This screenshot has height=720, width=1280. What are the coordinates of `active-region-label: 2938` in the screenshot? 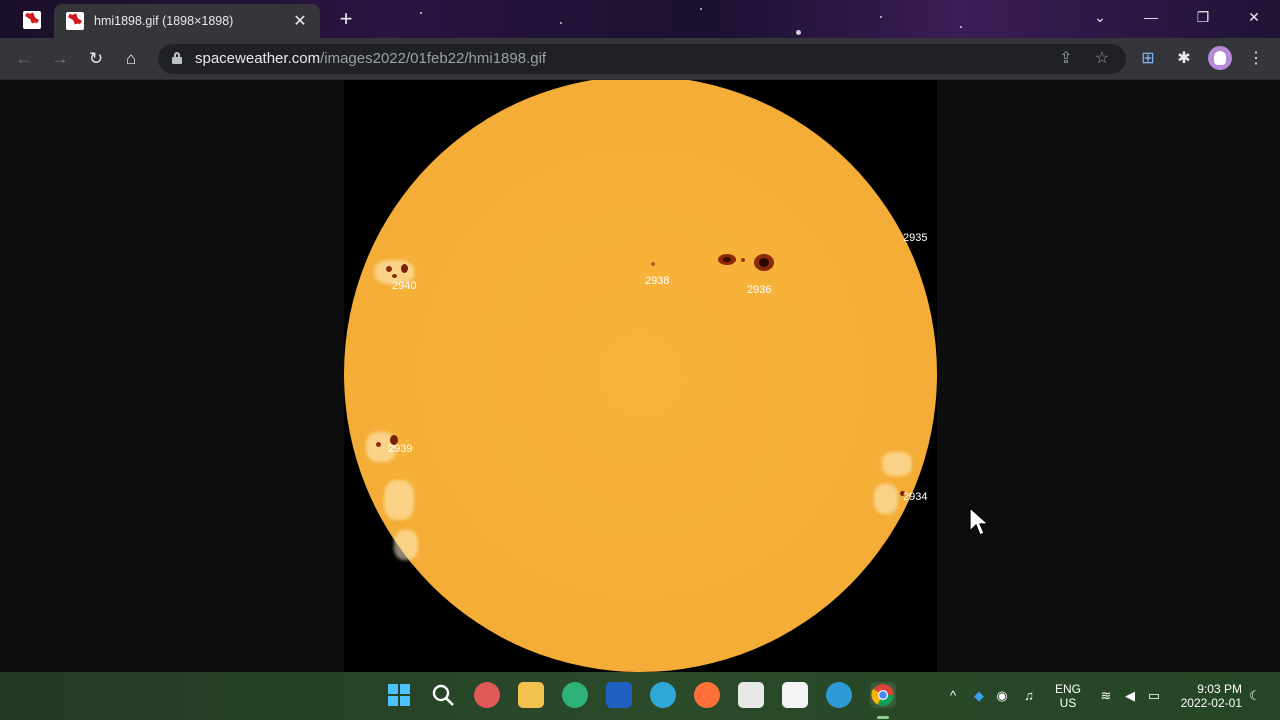 It's located at (657, 281).